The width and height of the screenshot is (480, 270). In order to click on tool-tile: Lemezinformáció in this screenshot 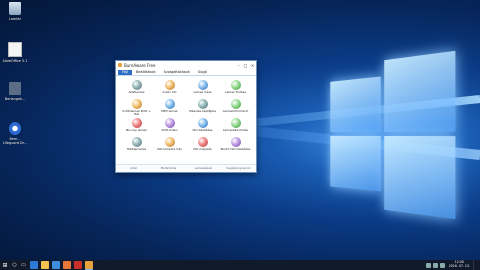, I will do `click(235, 108)`.